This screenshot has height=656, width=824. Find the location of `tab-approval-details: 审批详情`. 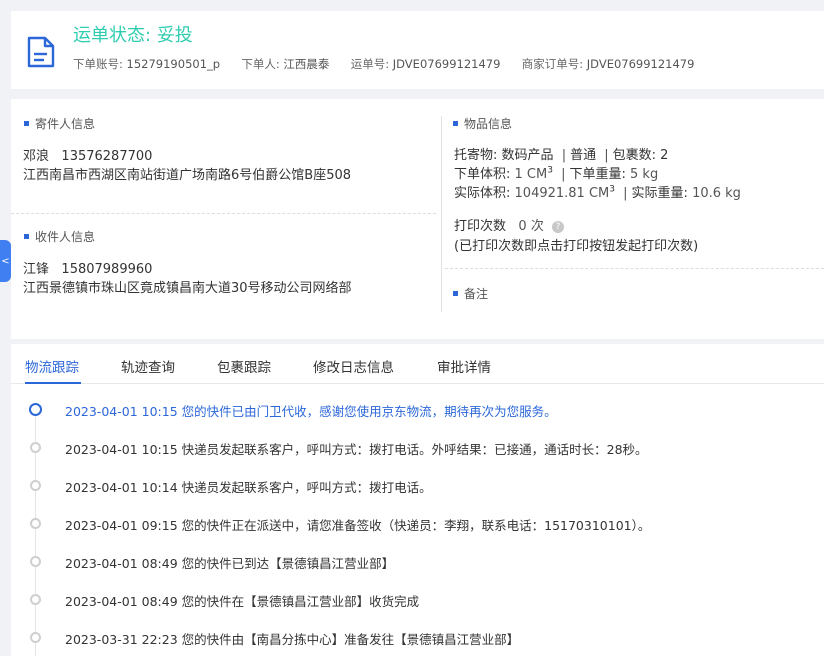

tab-approval-details: 审批详情 is located at coordinates (464, 366).